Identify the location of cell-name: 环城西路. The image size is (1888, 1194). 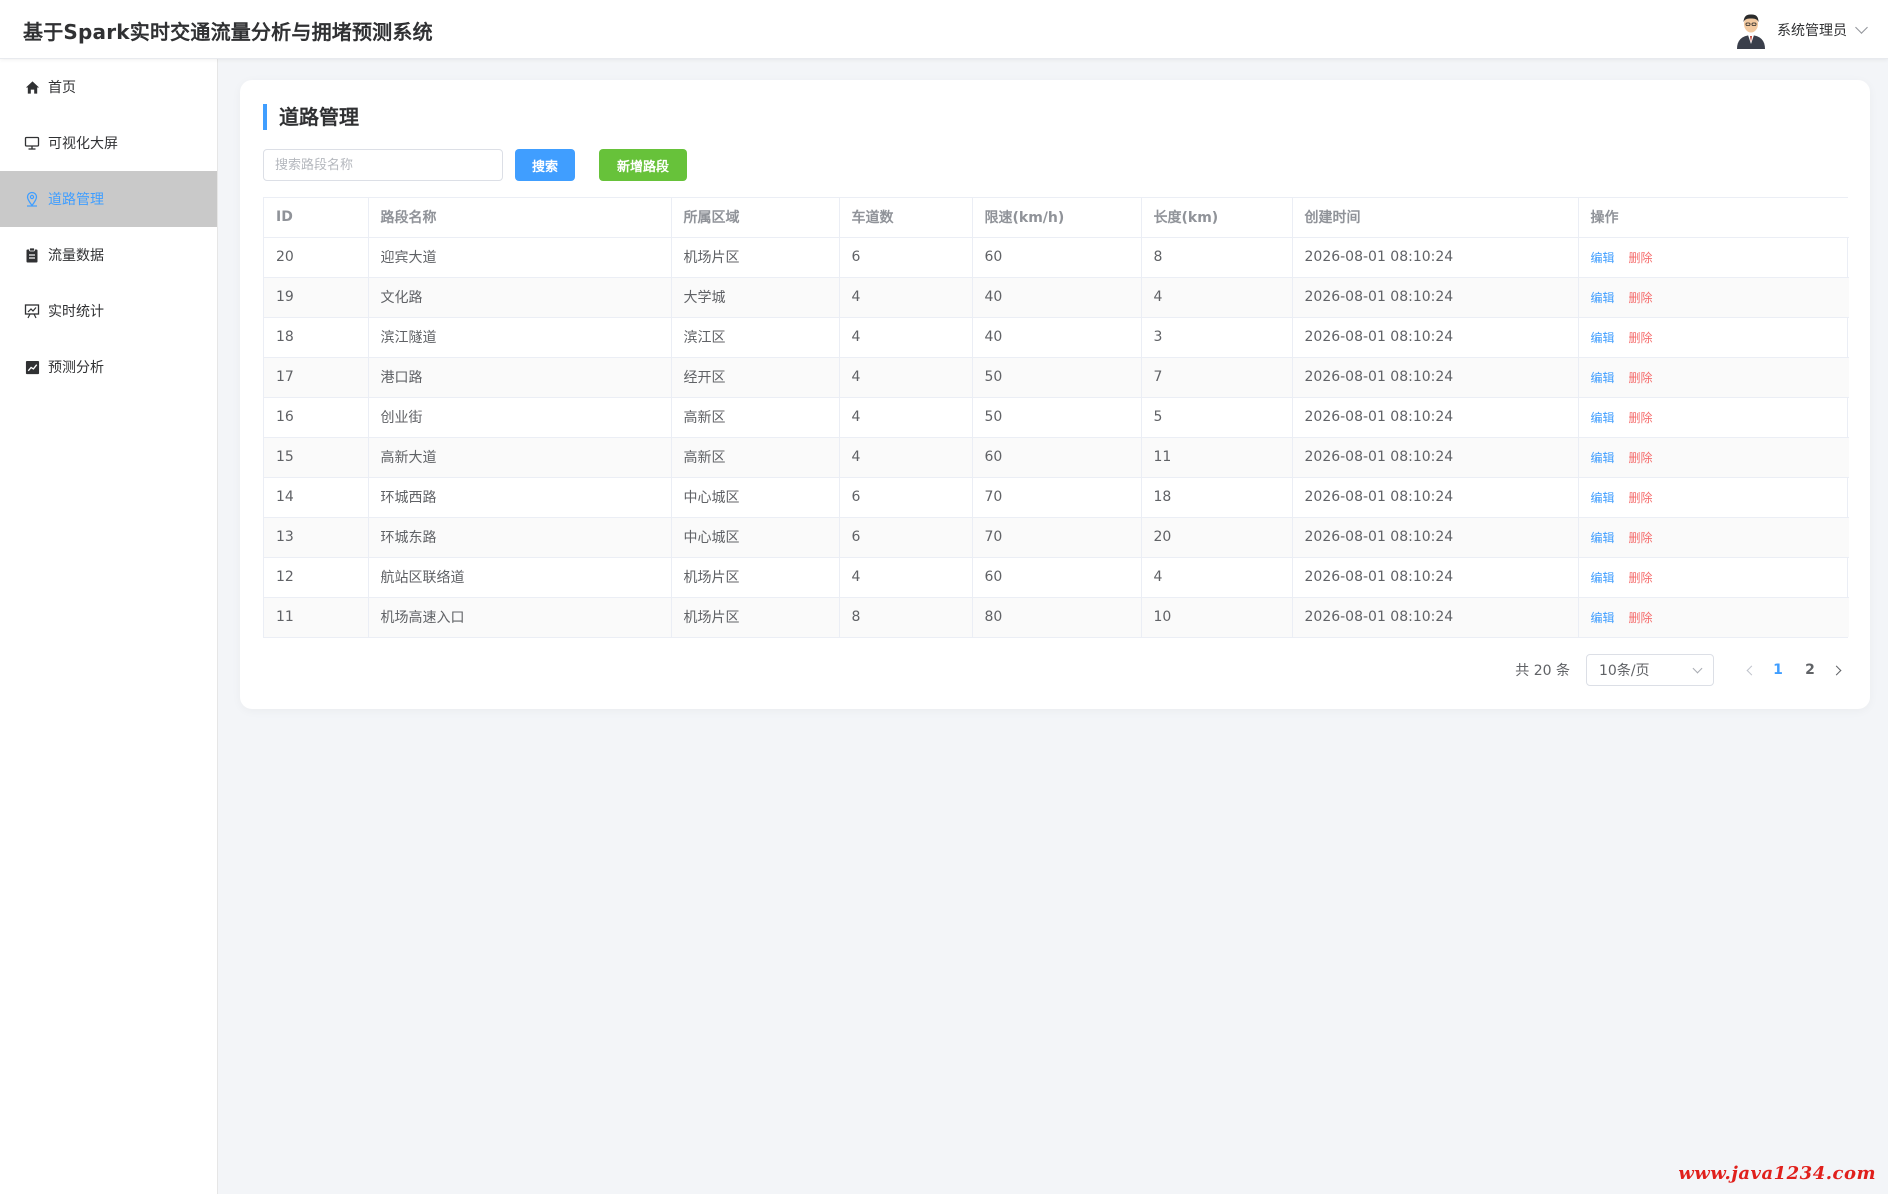
(520, 497).